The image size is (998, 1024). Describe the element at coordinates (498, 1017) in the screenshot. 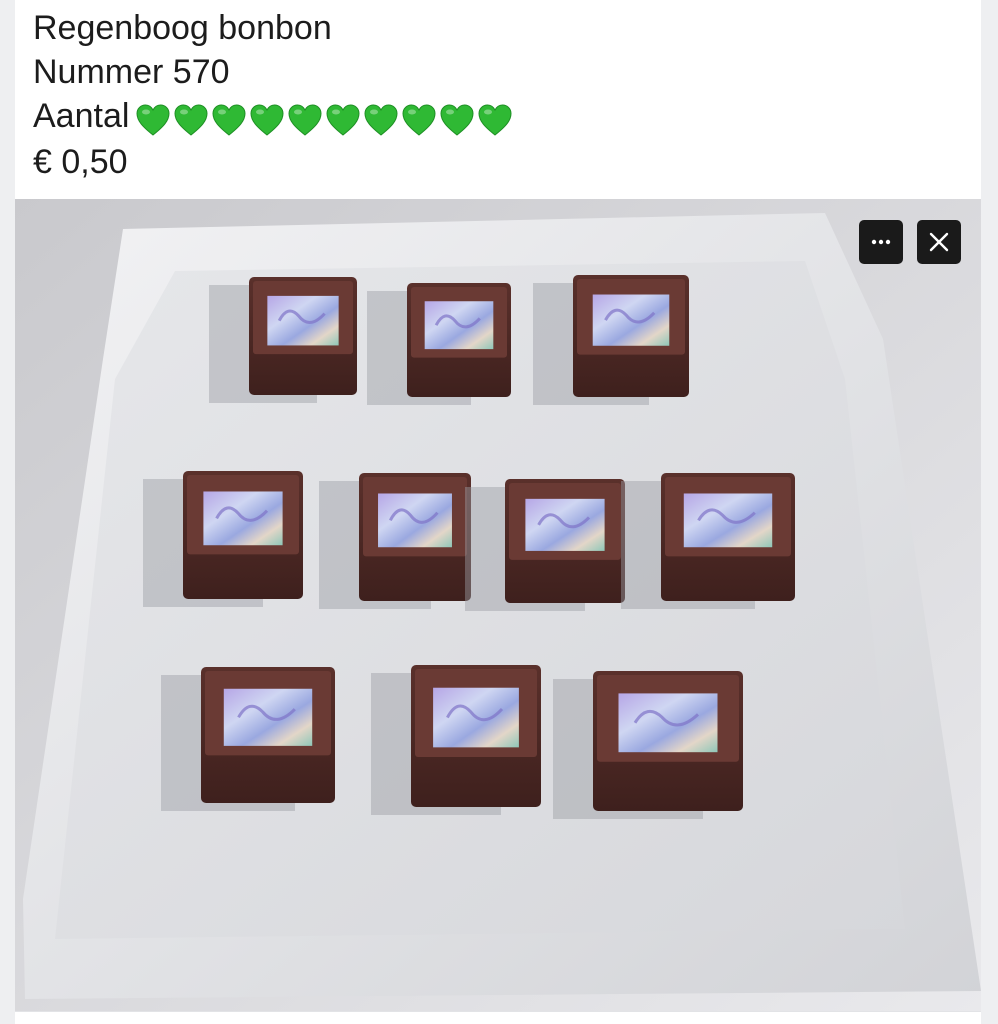

I see `bottom-divider` at that location.